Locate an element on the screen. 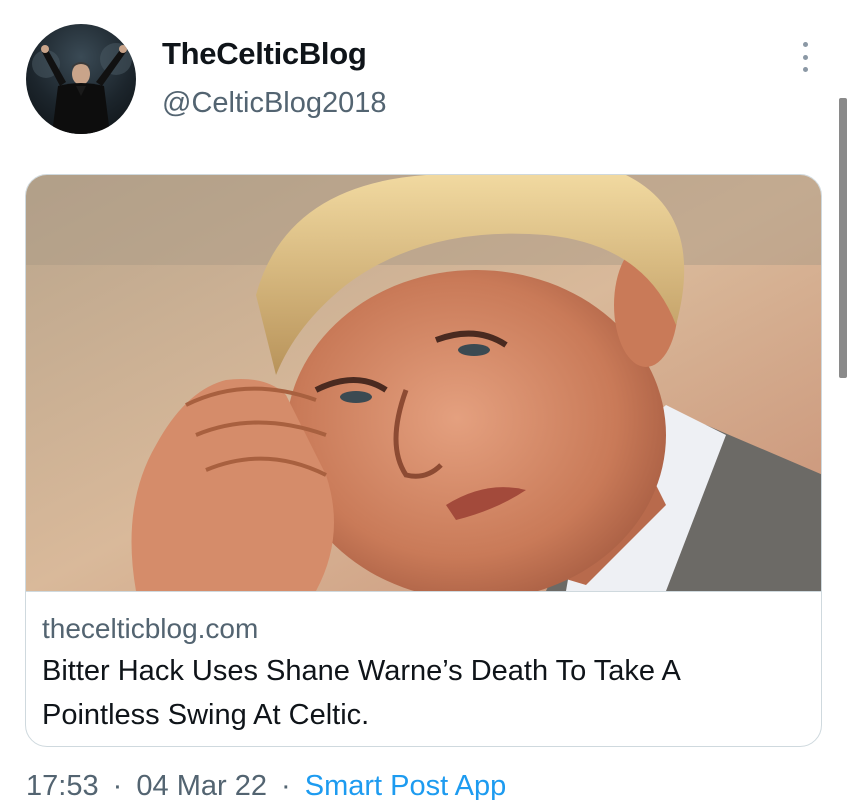 The image size is (847, 800). card-domain: thecelticblog.com is located at coordinates (150, 628).